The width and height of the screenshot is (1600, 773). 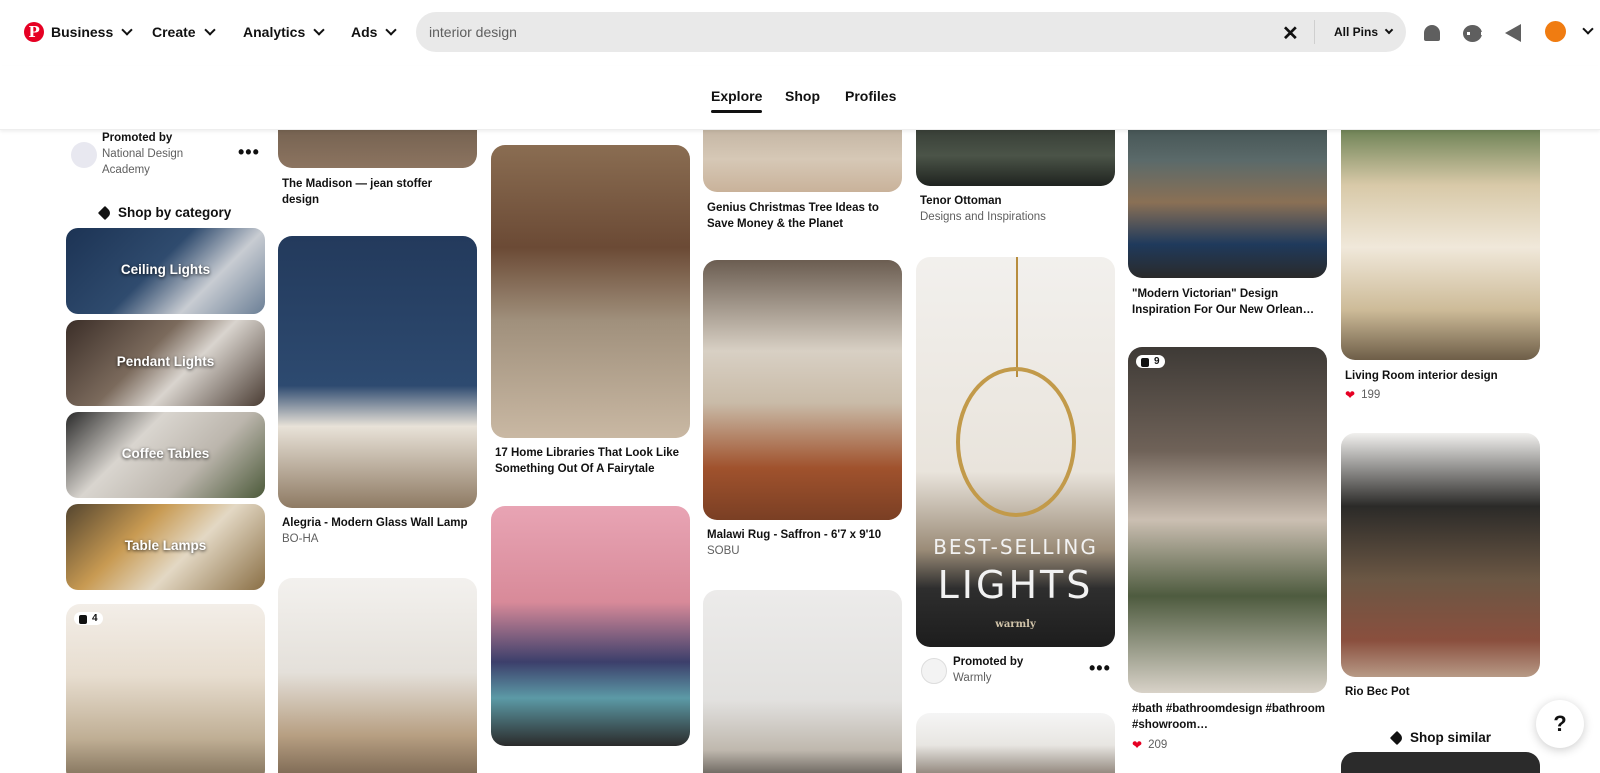 I want to click on pinterest-logo-icon: P, so click(x=34, y=32).